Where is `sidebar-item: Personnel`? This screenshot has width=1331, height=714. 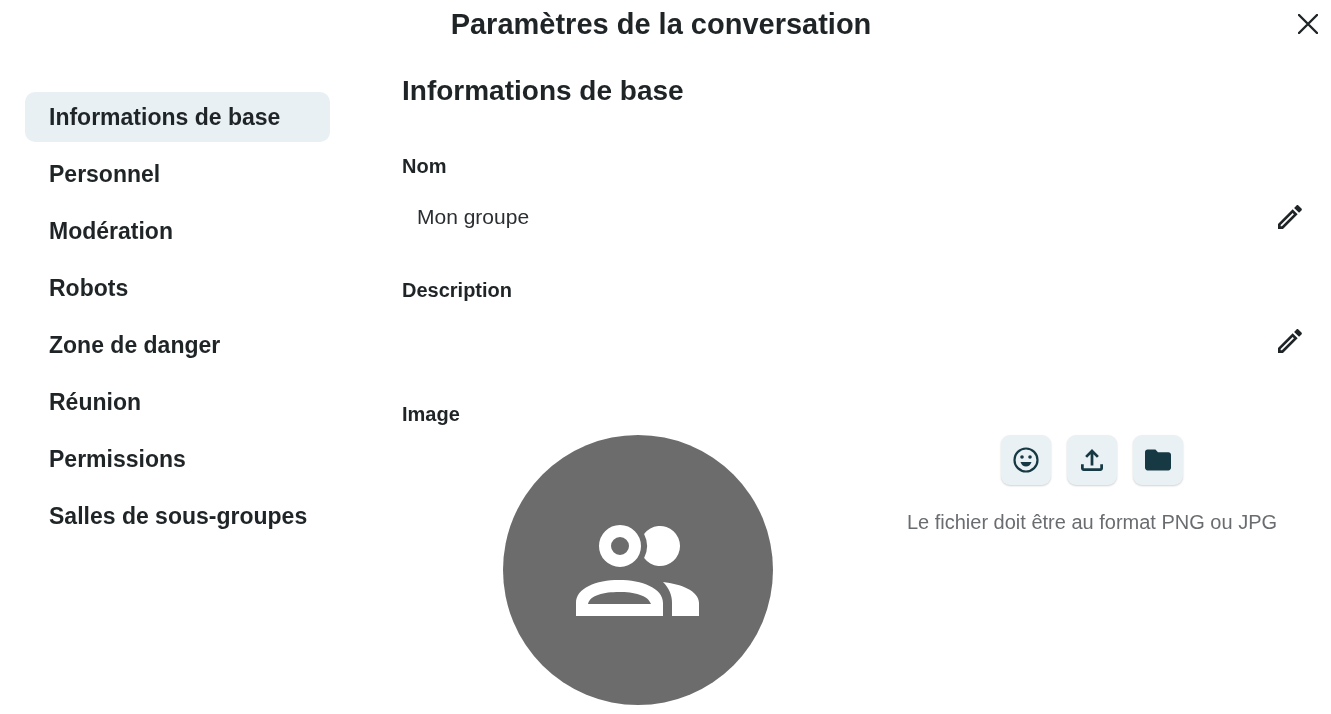 sidebar-item: Personnel is located at coordinates (177, 174).